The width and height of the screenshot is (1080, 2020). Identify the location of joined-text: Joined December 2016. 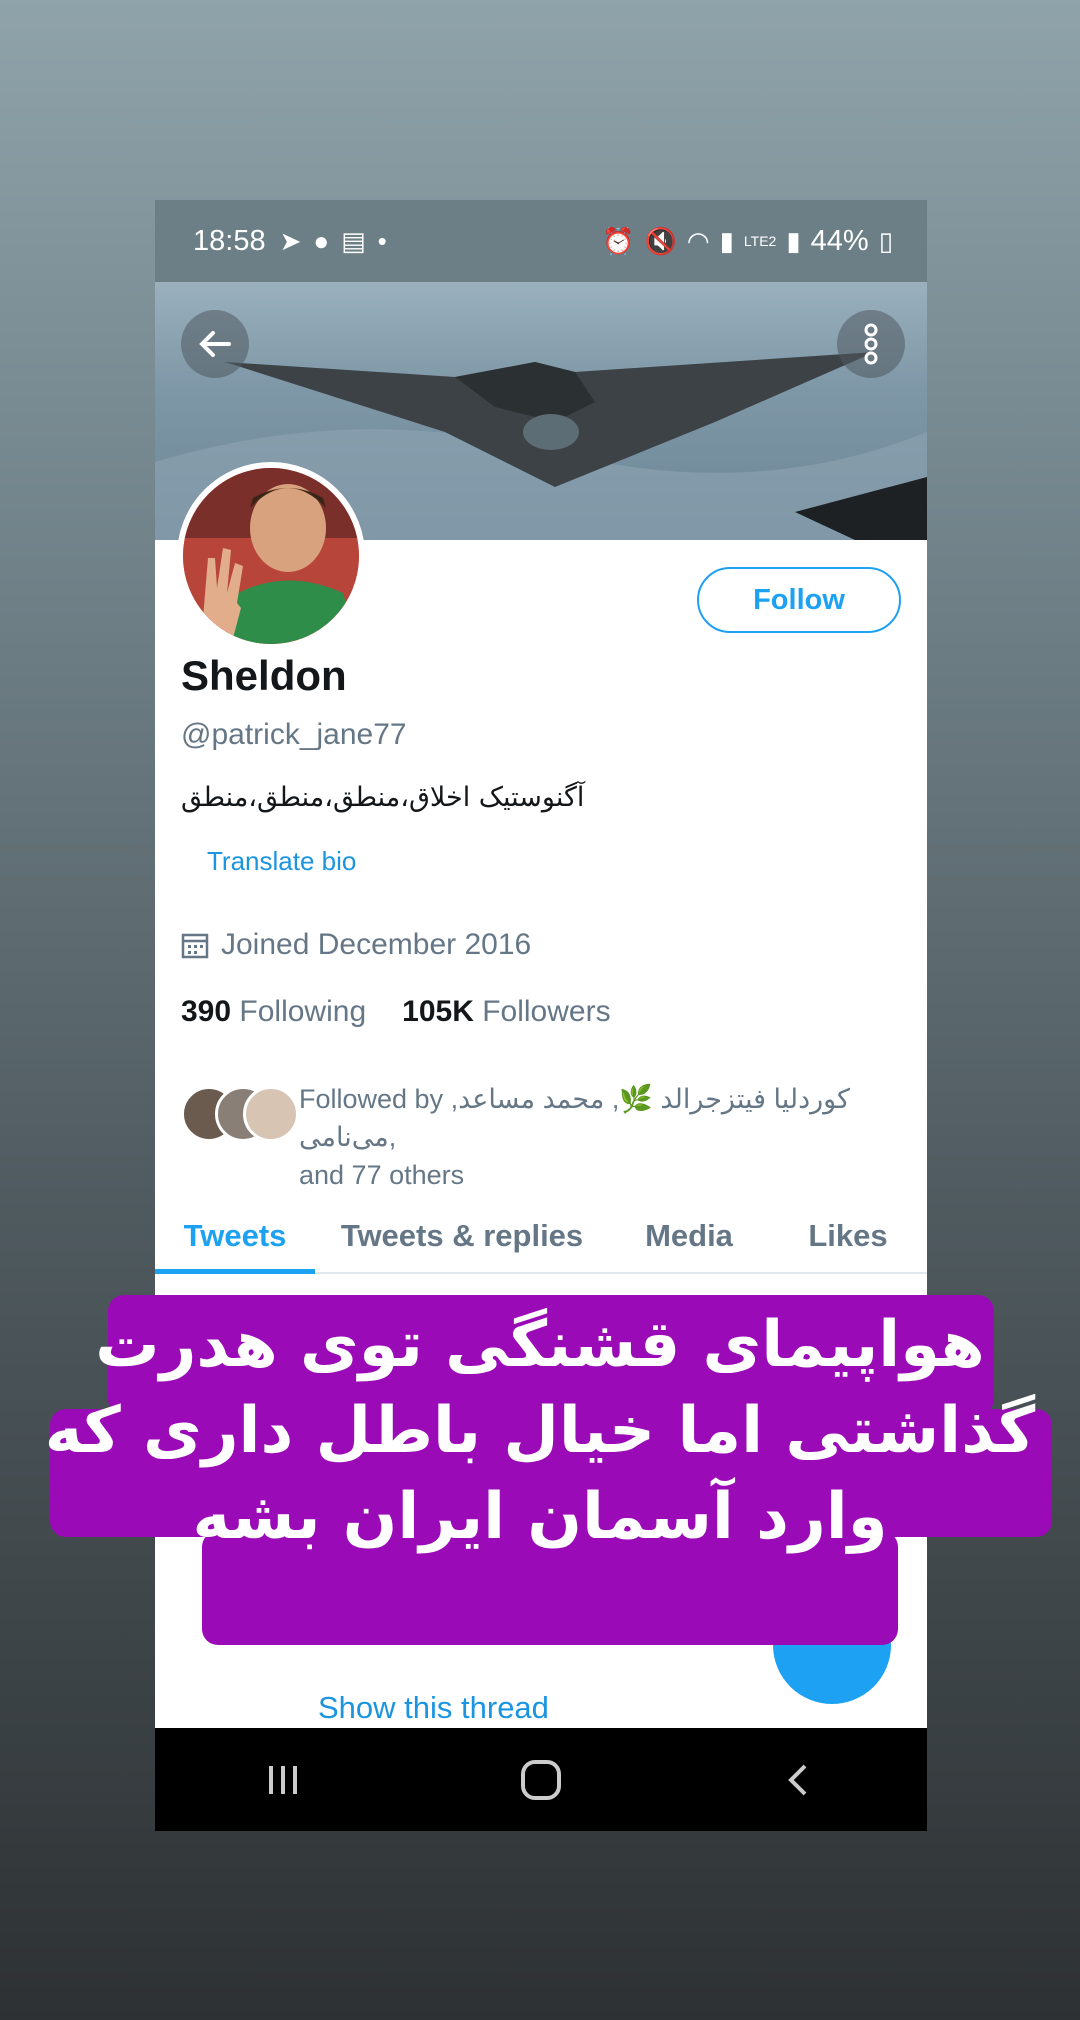
(376, 944).